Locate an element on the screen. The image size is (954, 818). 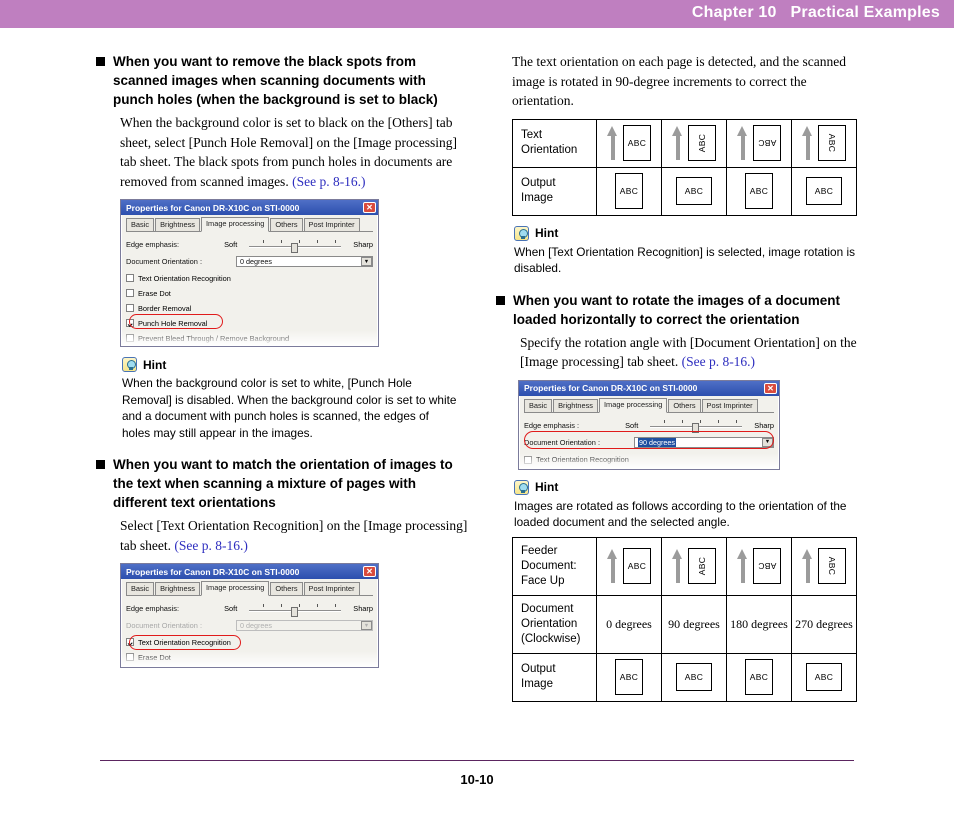
row-header: Output Image is located at coordinates (554, 191).